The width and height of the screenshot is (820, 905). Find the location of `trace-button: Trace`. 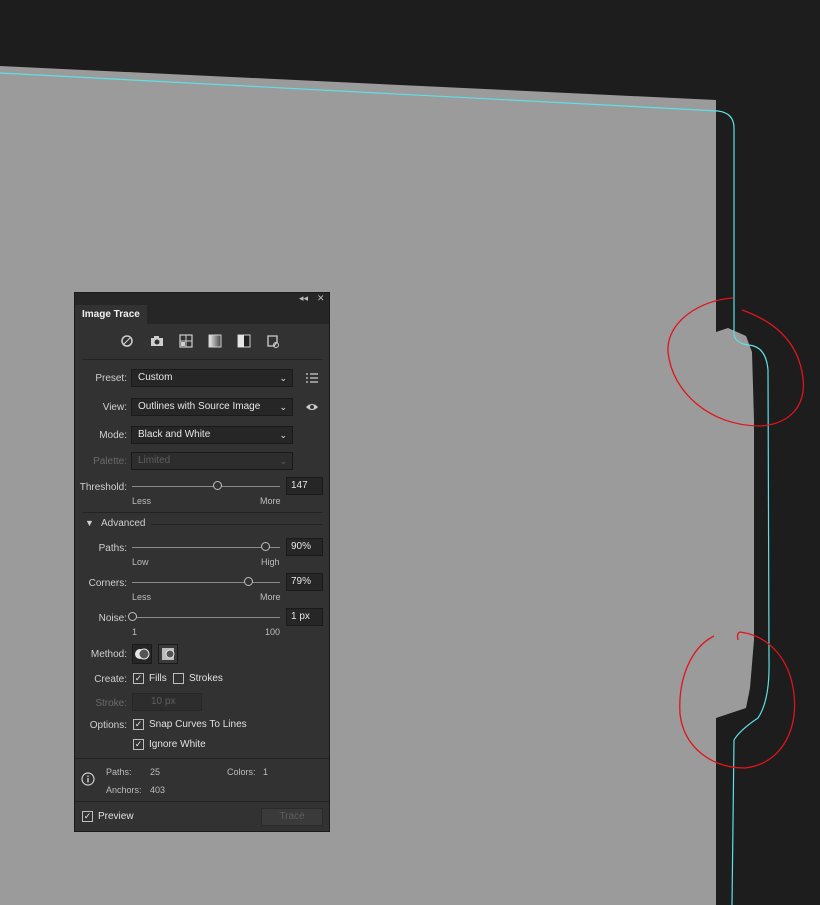

trace-button: Trace is located at coordinates (292, 817).